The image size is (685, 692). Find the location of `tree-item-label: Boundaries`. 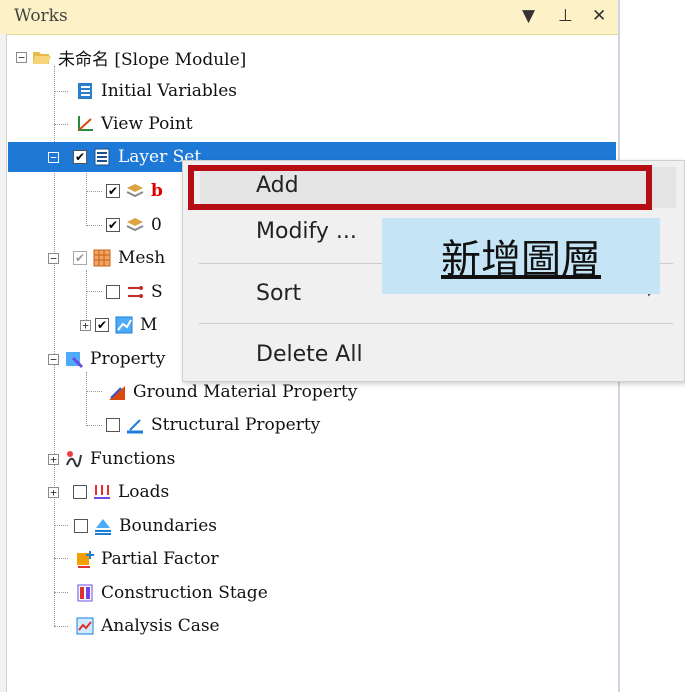

tree-item-label: Boundaries is located at coordinates (168, 526).